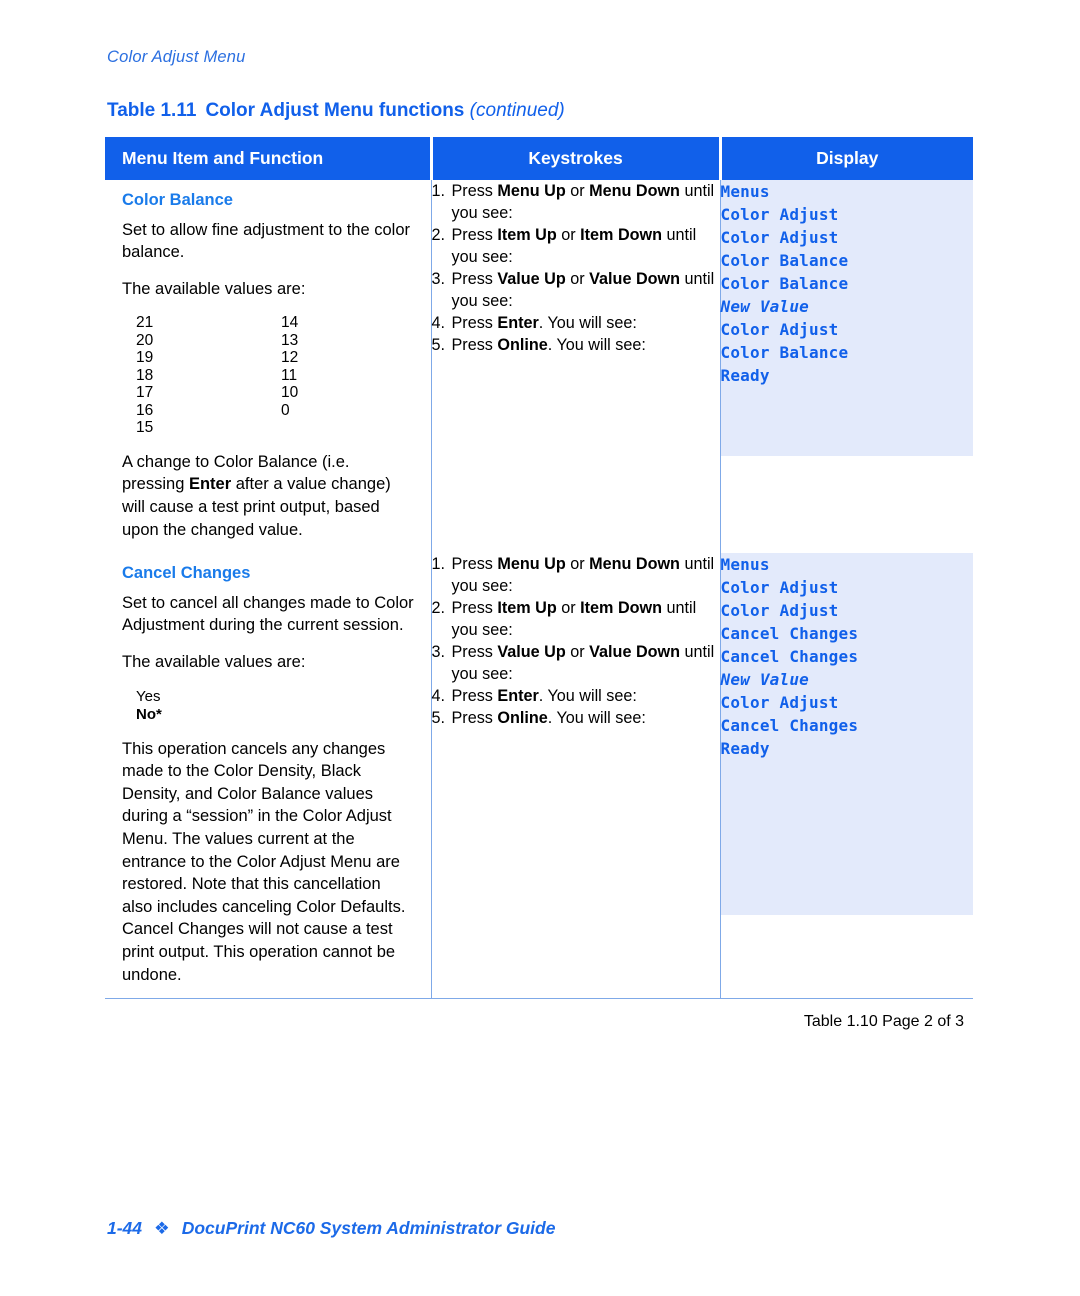  I want to click on display-message-row: Menus Color Adjust, so click(846, 576).